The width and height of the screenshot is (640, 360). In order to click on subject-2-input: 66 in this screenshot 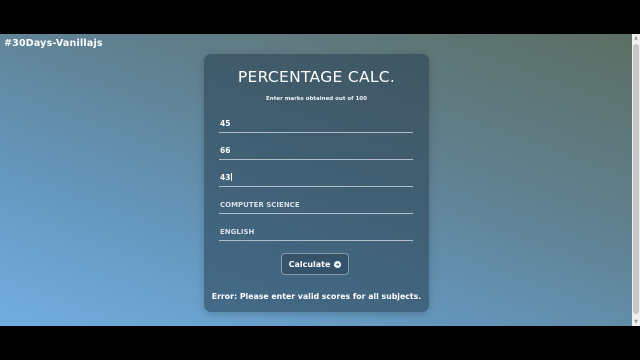, I will do `click(316, 151)`.